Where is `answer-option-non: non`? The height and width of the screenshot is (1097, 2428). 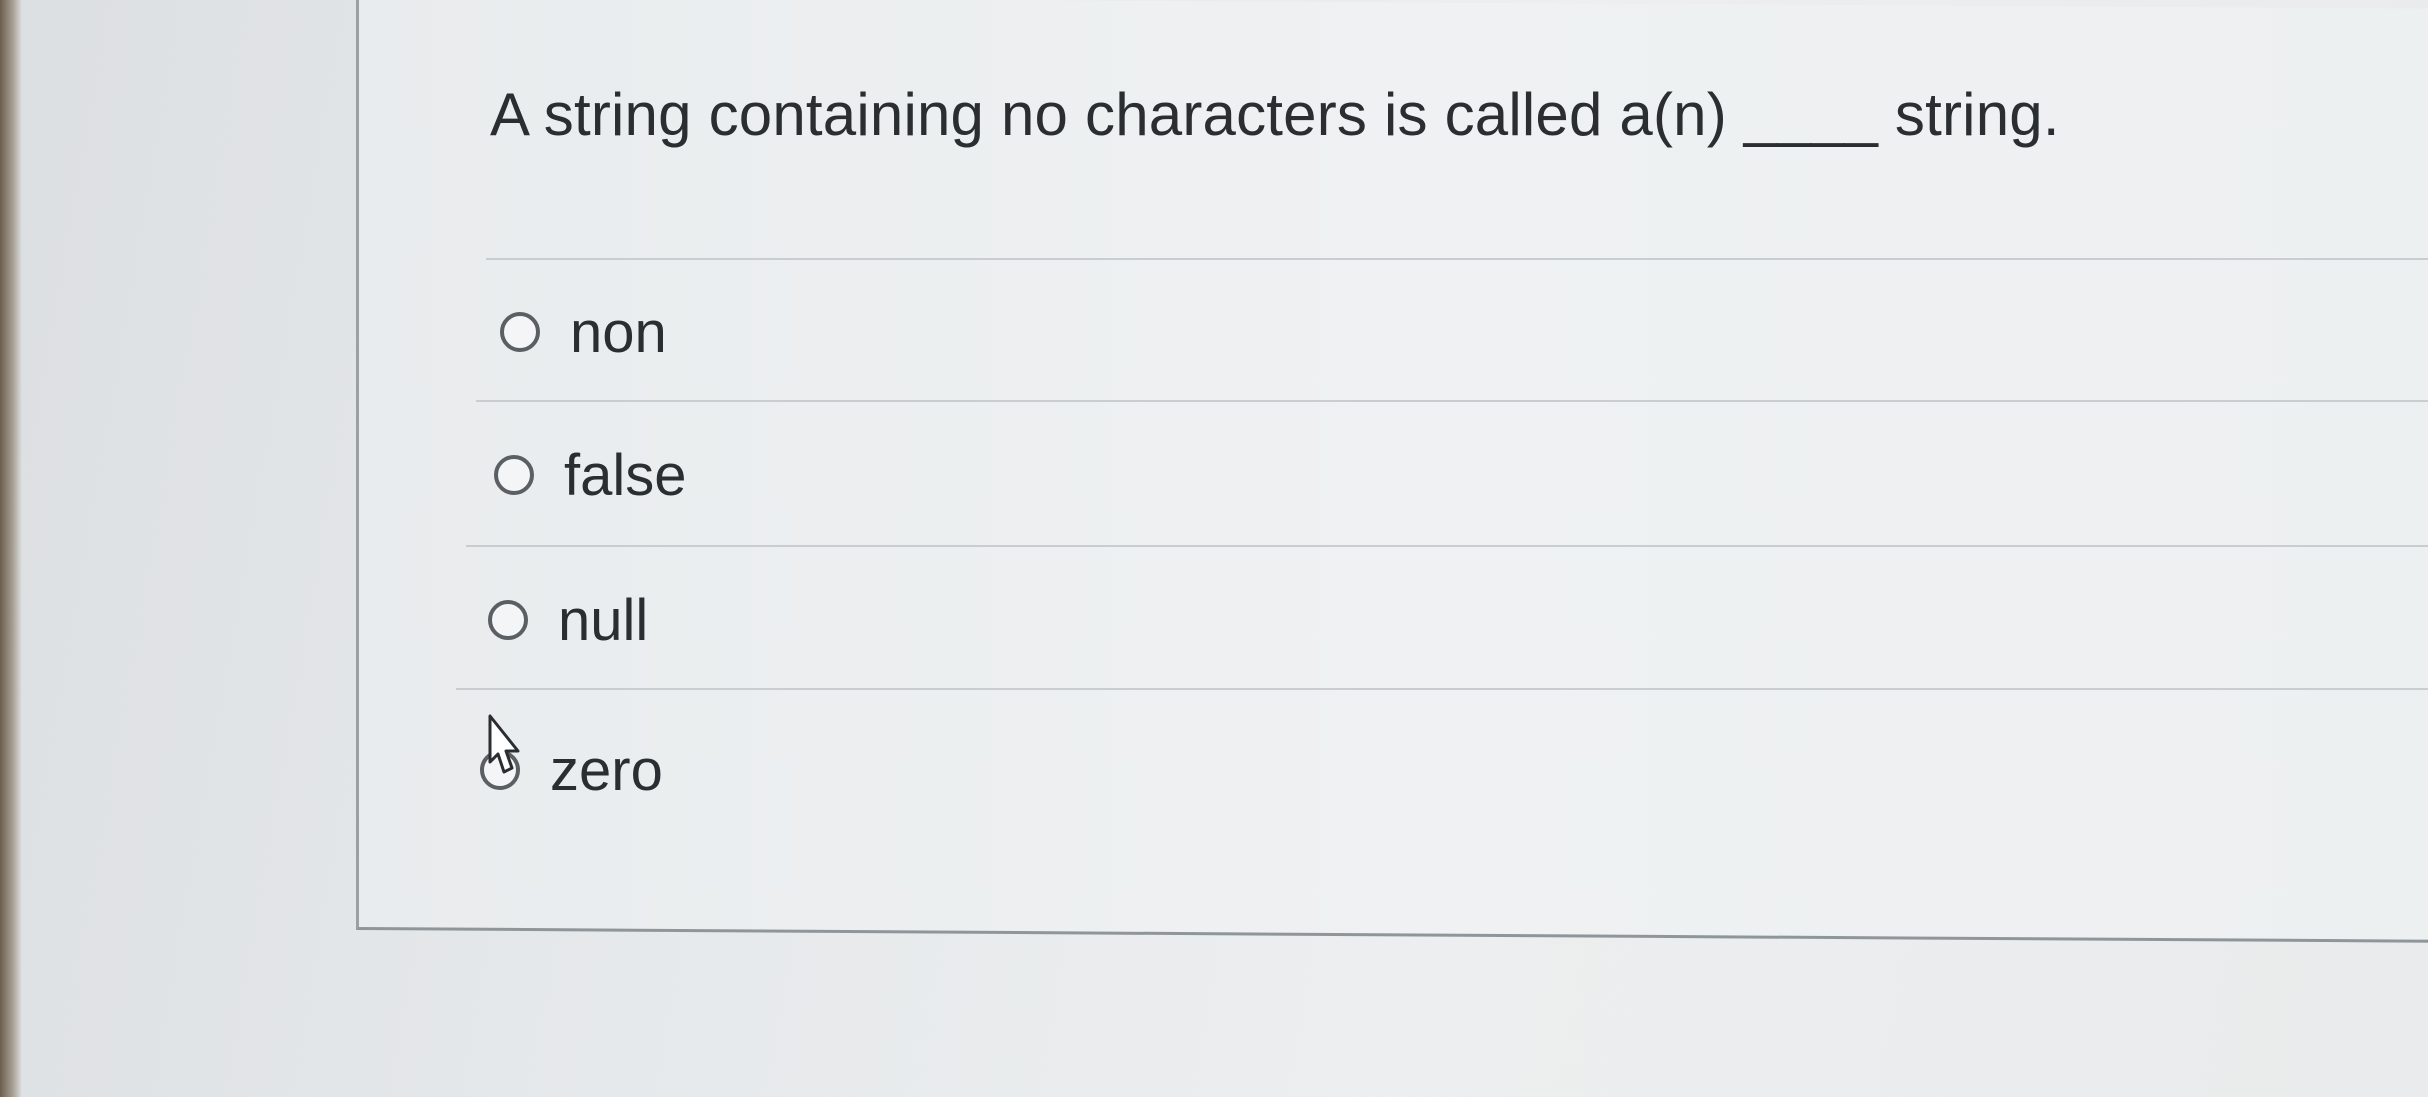
answer-option-non: non is located at coordinates (583, 332).